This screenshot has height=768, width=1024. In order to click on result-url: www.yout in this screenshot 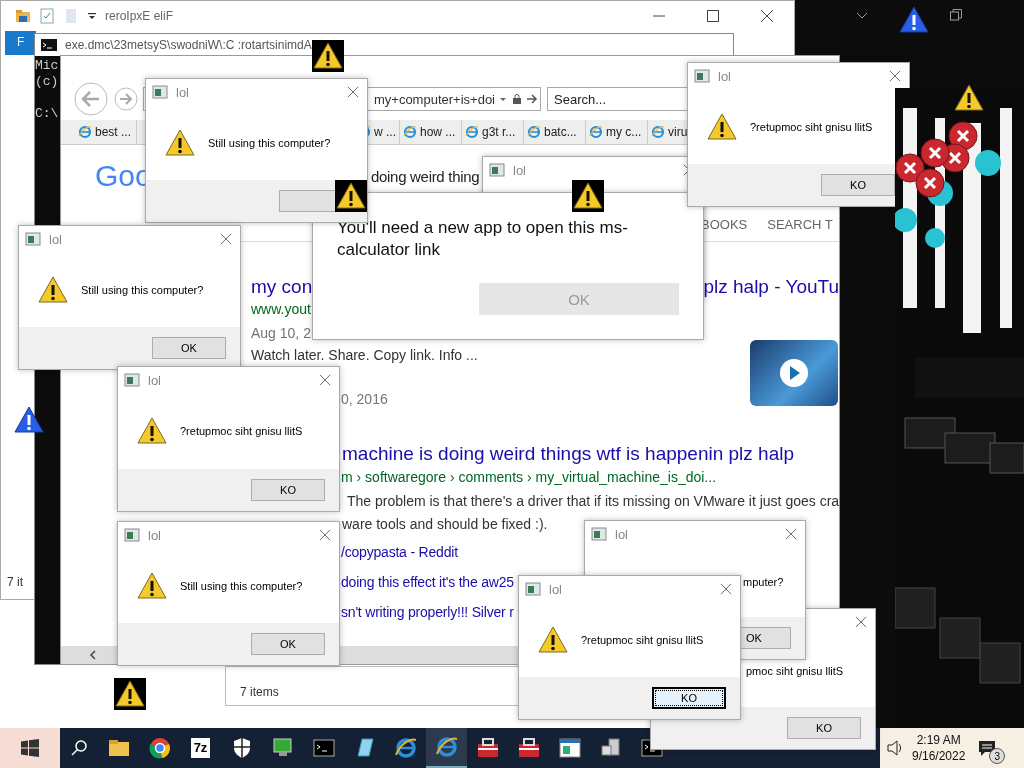, I will do `click(281, 309)`.